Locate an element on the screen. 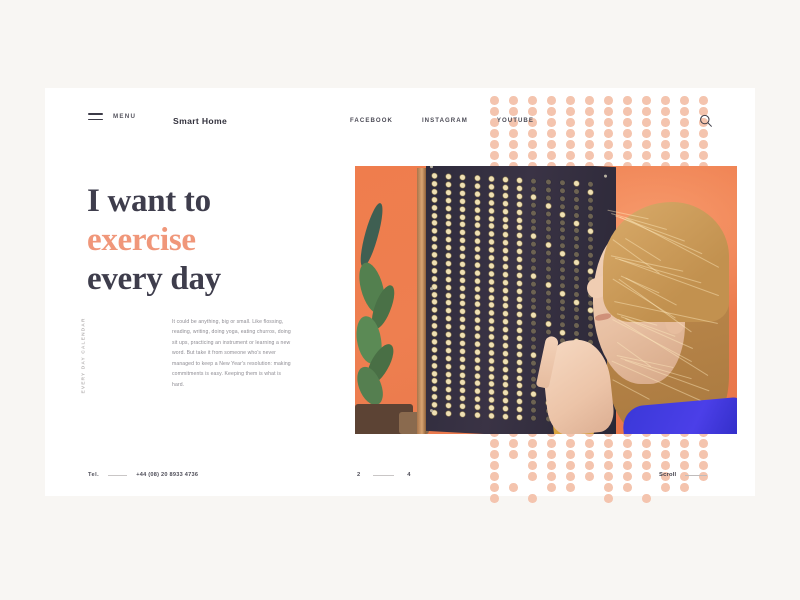  search-button is located at coordinates (706, 121).